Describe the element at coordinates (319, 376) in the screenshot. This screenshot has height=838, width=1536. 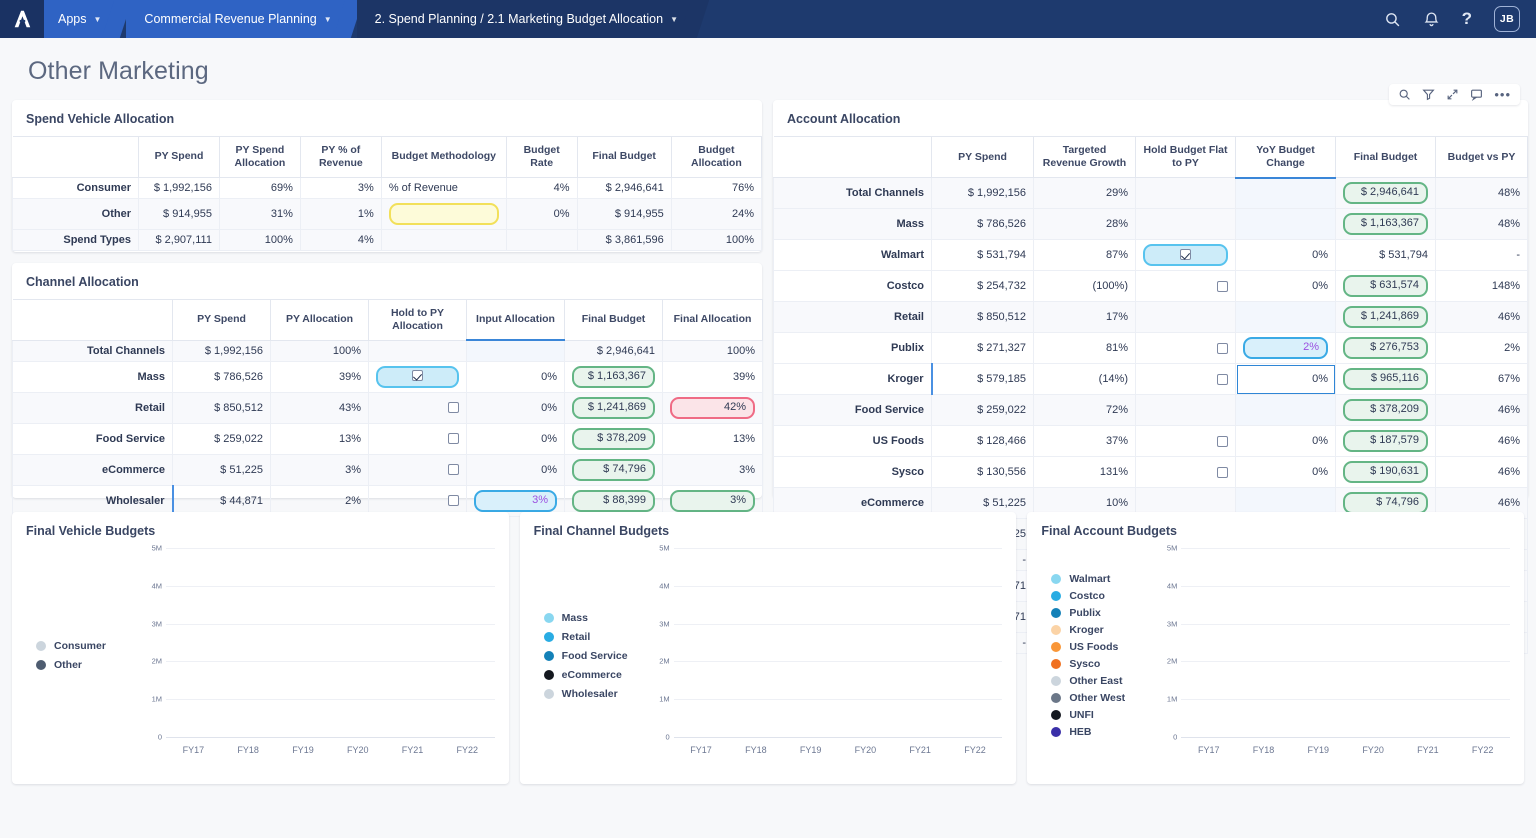
I see `cell-py-allocation: 39%` at that location.